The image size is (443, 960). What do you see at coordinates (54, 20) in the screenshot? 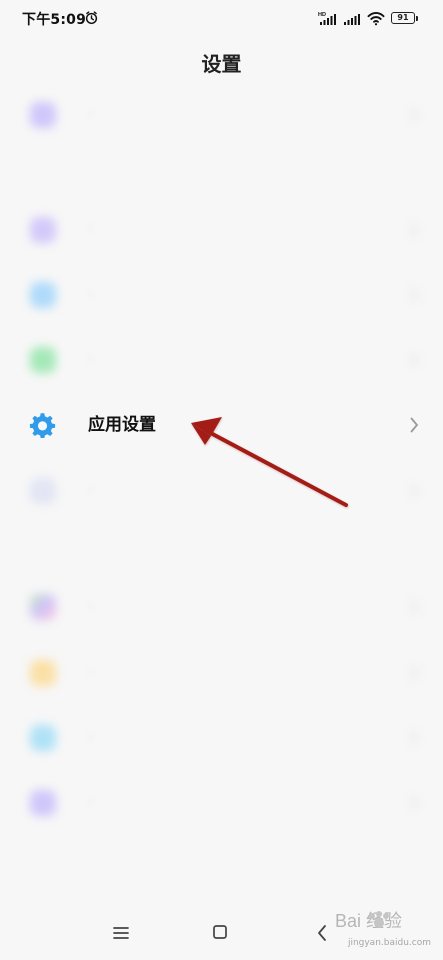
I see `status-time: 下午5:09` at bounding box center [54, 20].